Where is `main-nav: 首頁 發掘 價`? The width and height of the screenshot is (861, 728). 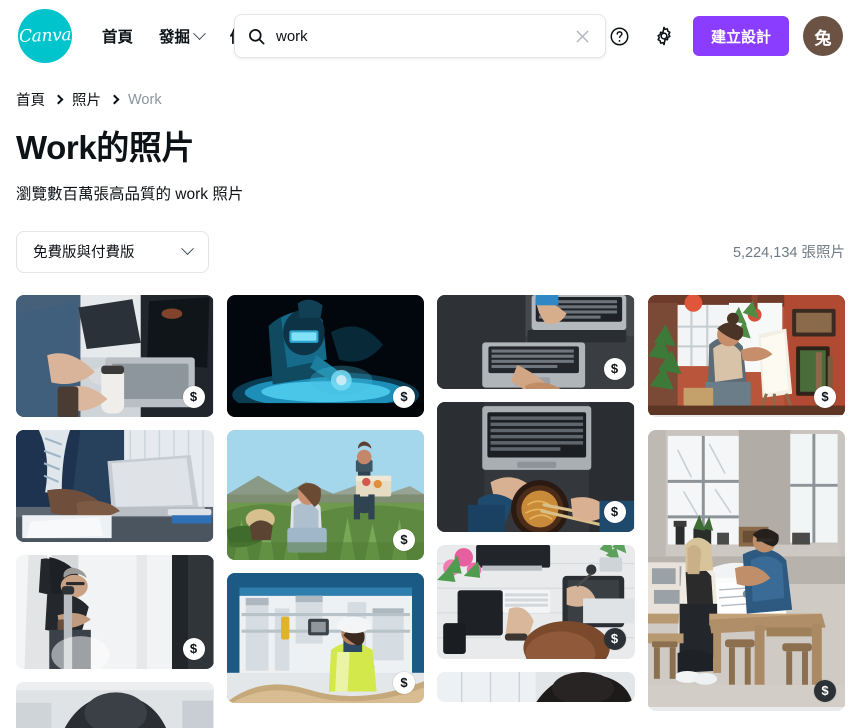
main-nav: 首頁 發掘 價 is located at coordinates (174, 36).